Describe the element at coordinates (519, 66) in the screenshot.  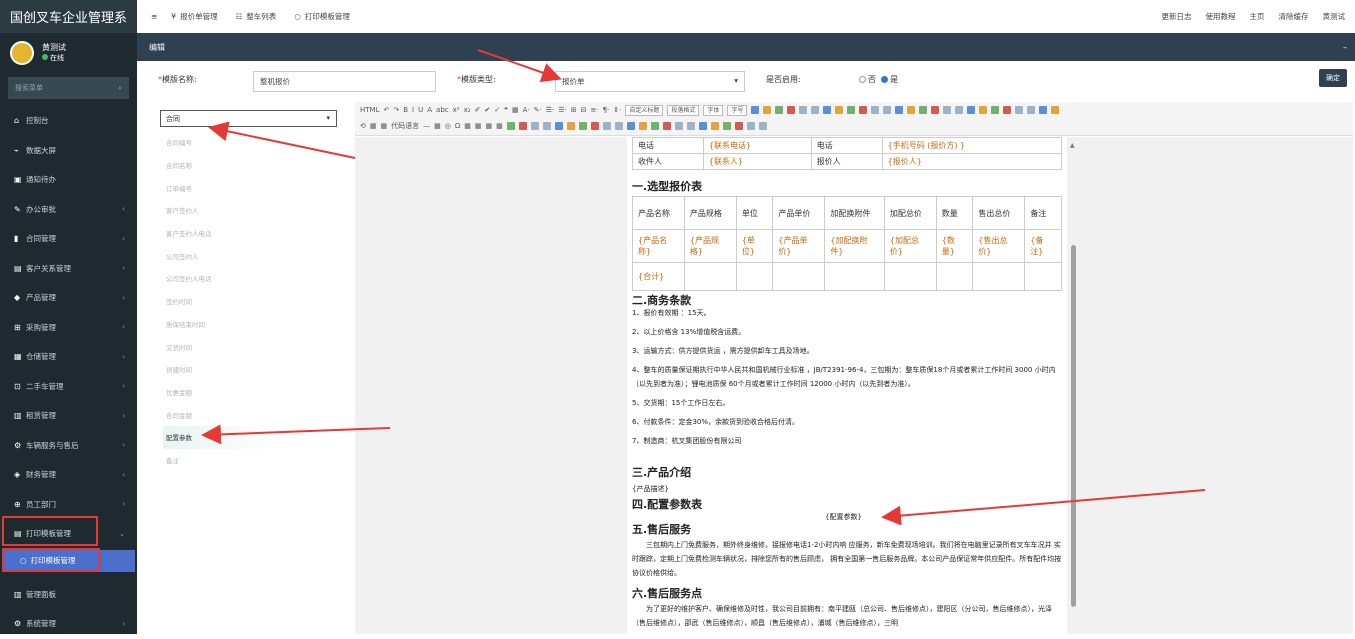
I see `arrow-to-type` at that location.